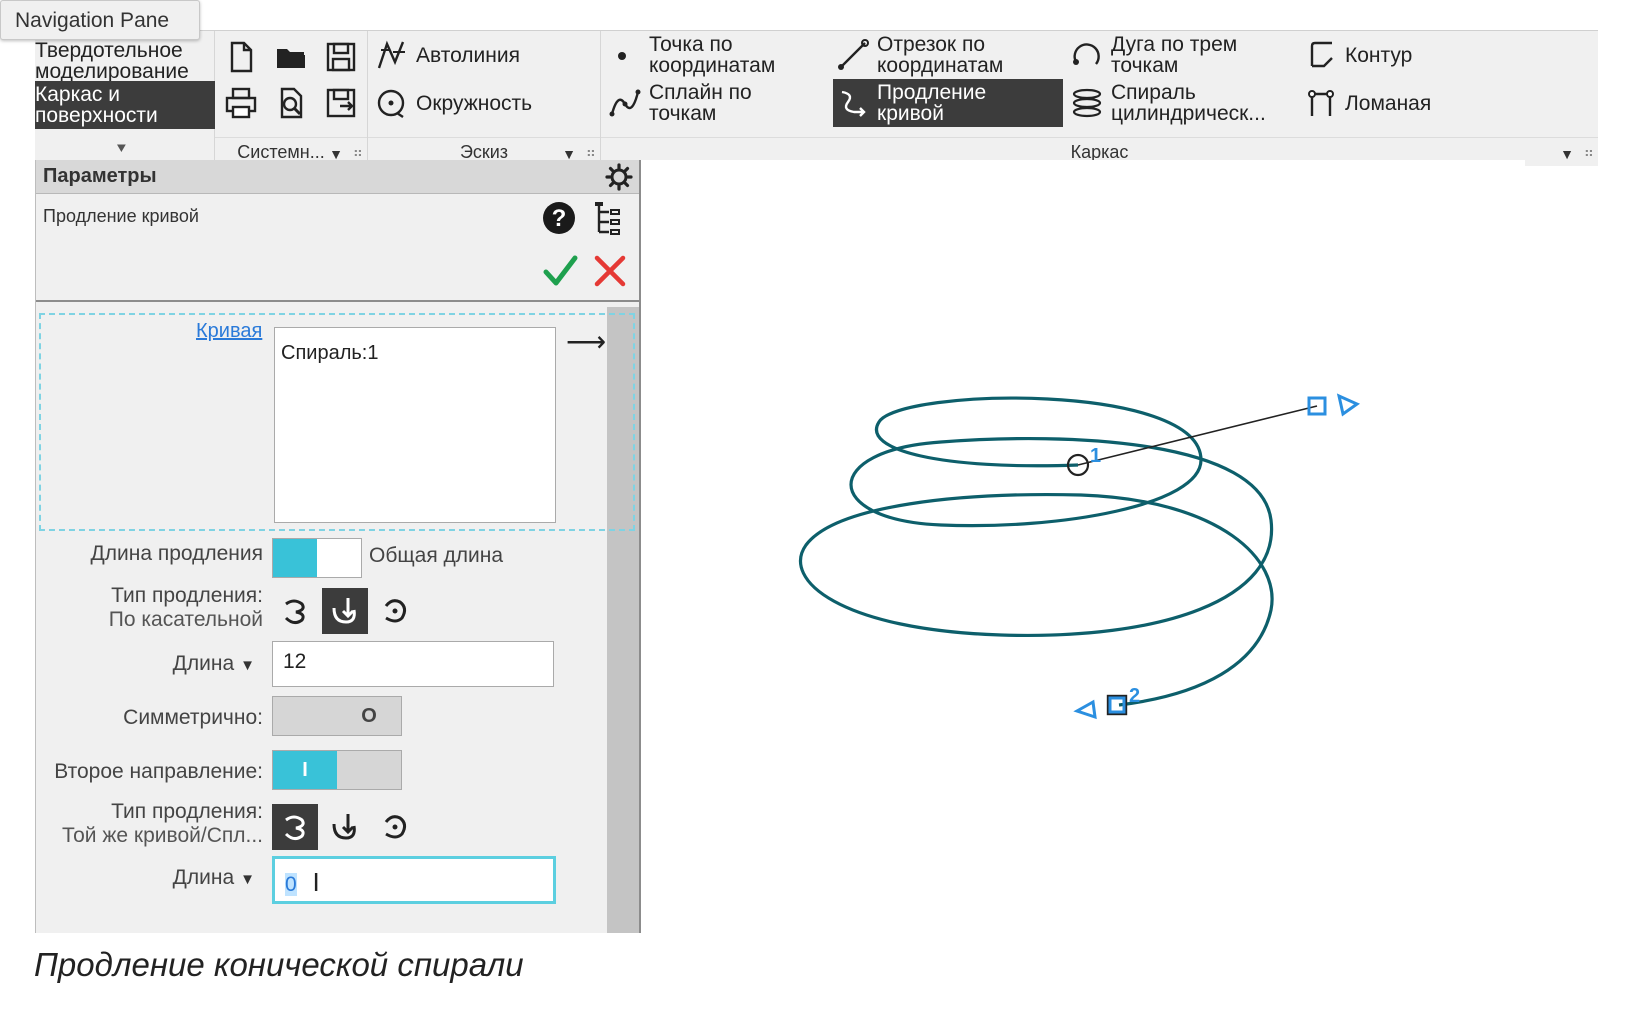 Image resolution: width=1628 pixels, height=1034 pixels. What do you see at coordinates (1087, 103) in the screenshot?
I see `spiral-icon` at bounding box center [1087, 103].